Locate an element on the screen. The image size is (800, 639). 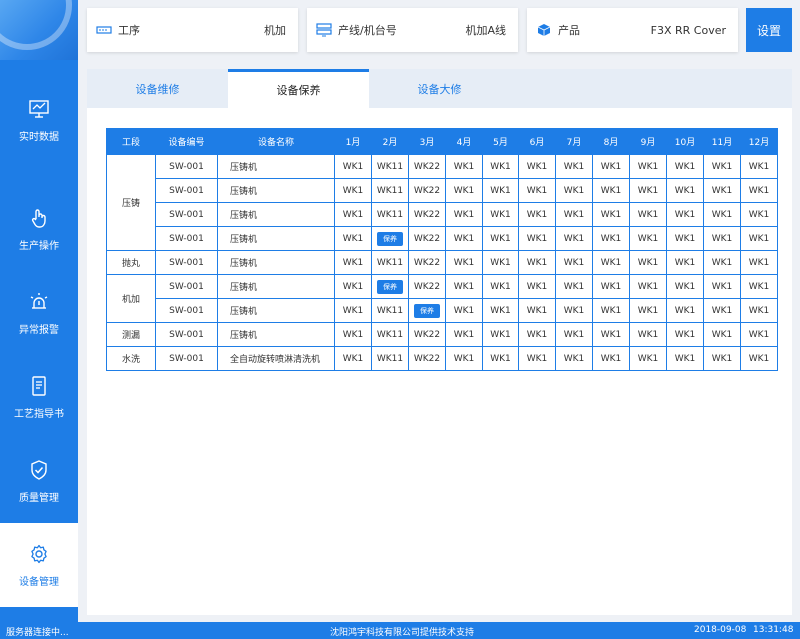
sidebar-item-label: 异常报警 is located at coordinates (39, 330).